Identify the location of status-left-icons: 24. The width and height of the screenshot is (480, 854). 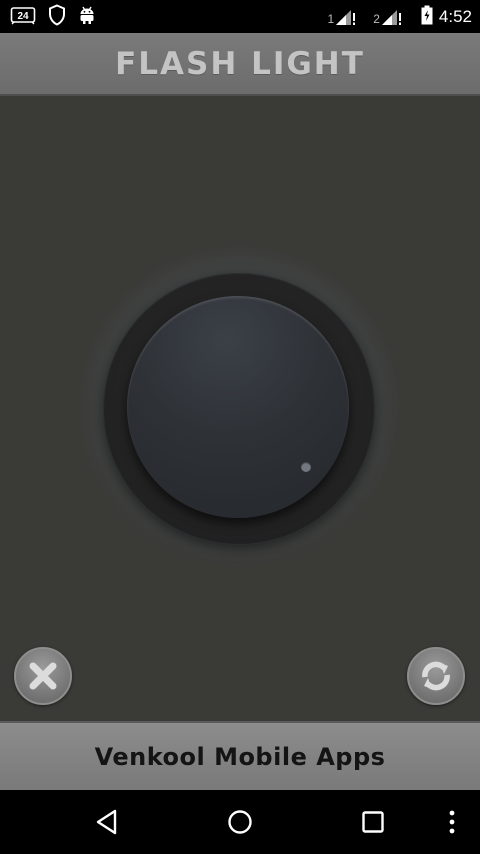
(53, 17).